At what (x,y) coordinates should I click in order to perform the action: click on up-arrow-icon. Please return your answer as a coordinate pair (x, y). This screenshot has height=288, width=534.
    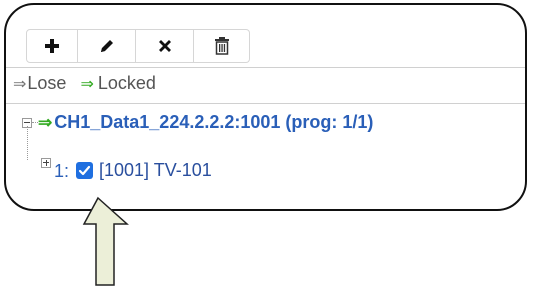
    Looking at the image, I should click on (105, 241).